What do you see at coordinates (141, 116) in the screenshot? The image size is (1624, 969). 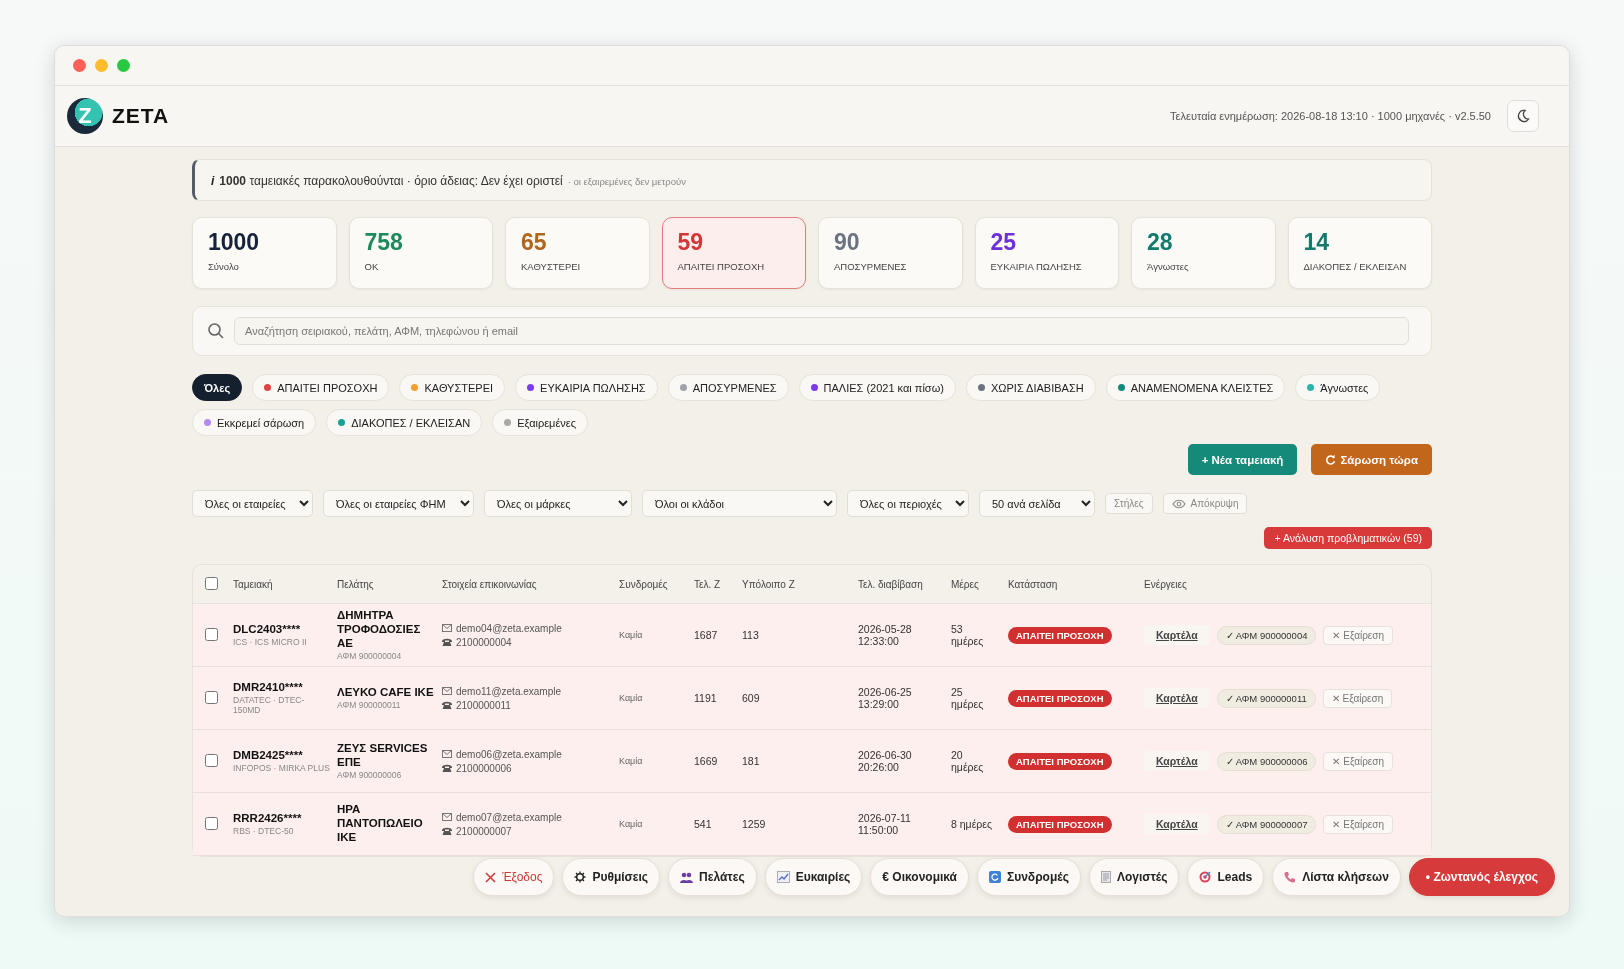 I see `logo-text: ZETA` at bounding box center [141, 116].